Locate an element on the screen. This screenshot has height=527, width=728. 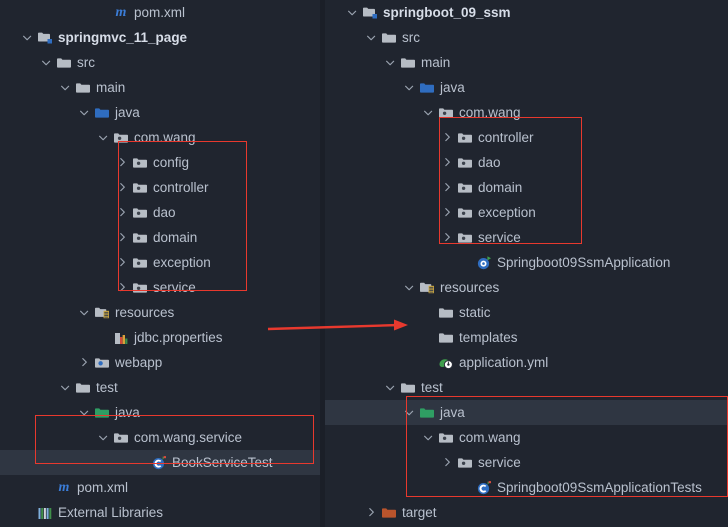
tree-row-label: exception is located at coordinates (182, 262).